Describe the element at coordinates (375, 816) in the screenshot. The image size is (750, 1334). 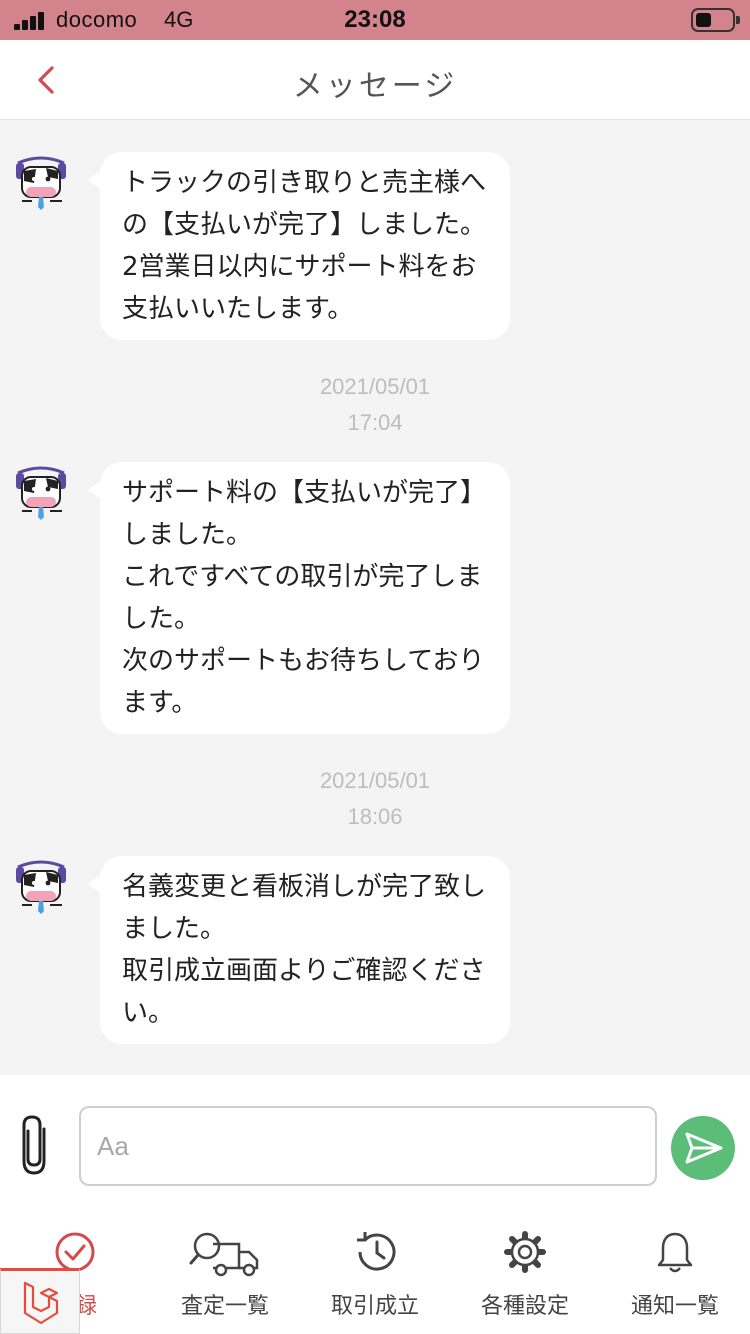
I see `message-time: 18:06` at that location.